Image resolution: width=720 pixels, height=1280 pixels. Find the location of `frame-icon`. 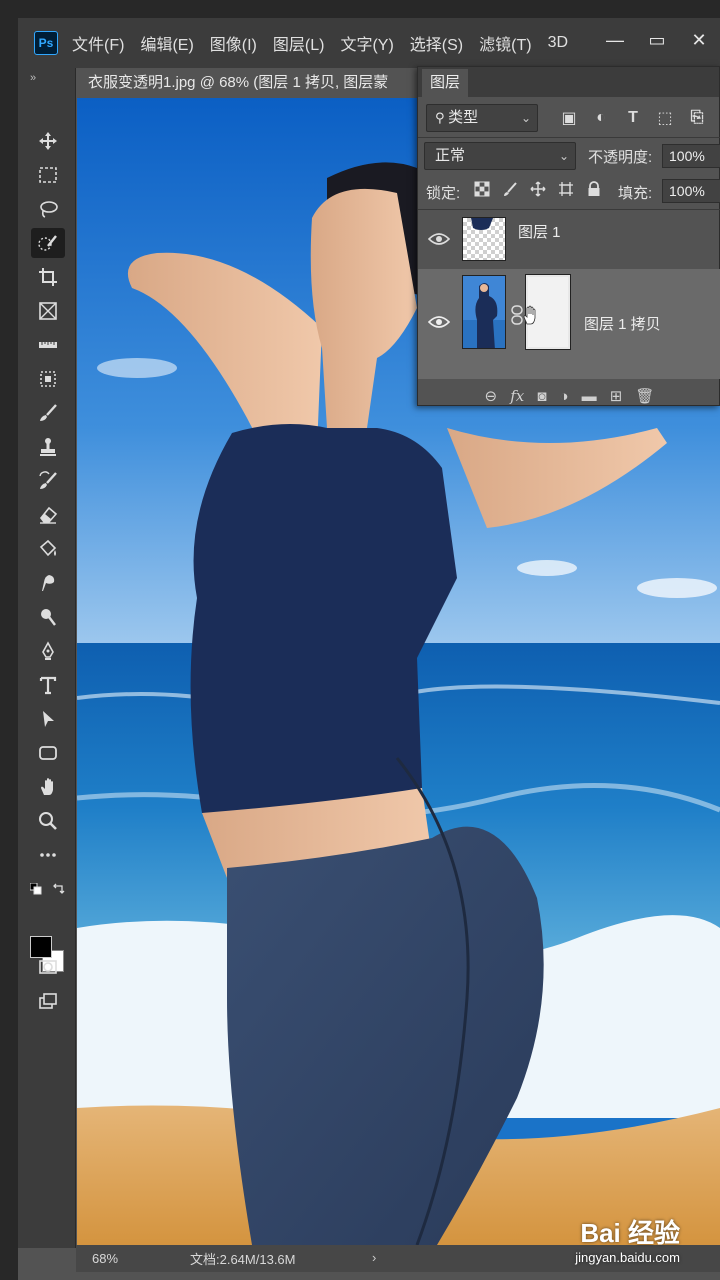

frame-icon is located at coordinates (48, 311).